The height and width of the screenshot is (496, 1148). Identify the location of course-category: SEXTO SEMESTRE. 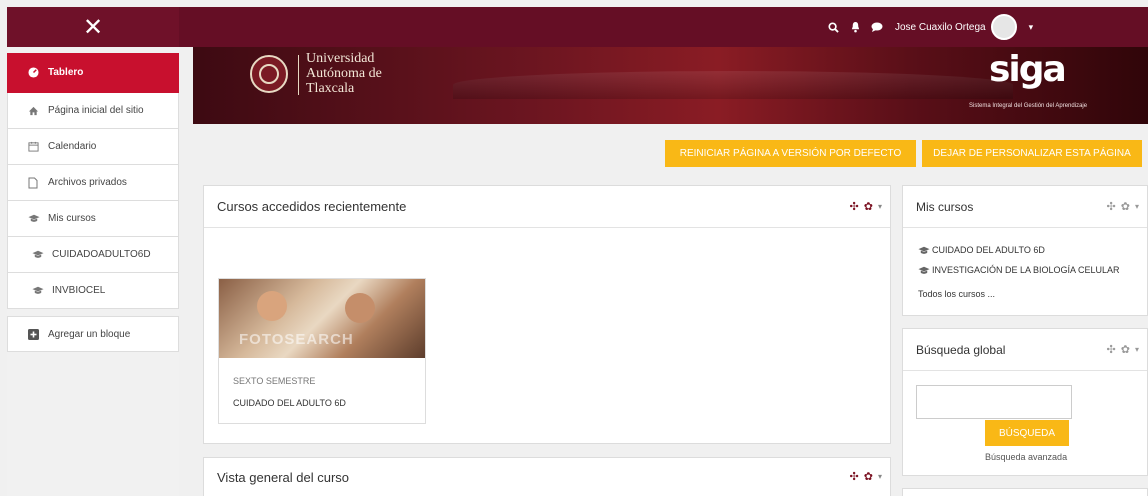
(274, 381).